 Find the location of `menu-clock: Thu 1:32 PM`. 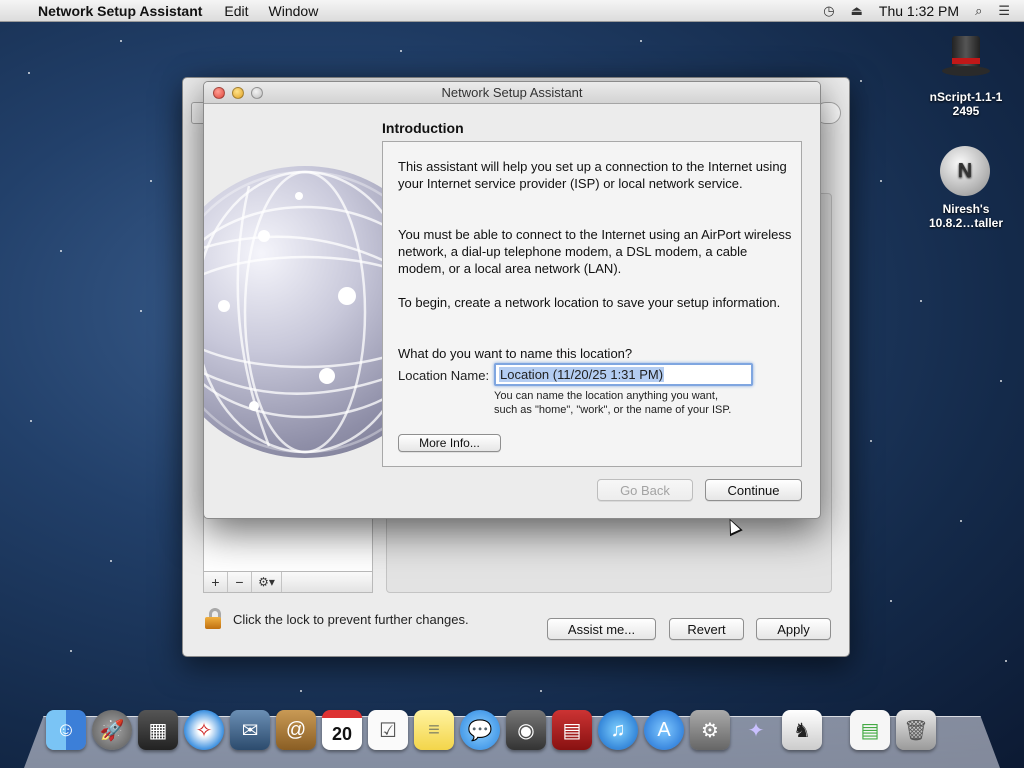

menu-clock: Thu 1:32 PM is located at coordinates (919, 11).